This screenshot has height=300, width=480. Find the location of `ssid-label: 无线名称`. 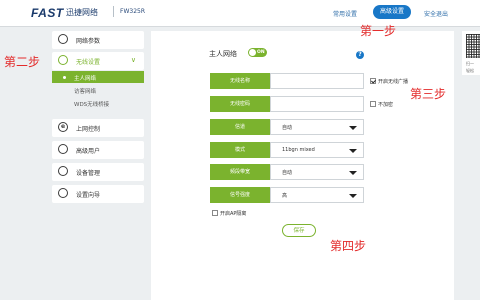

ssid-label: 无线名称 is located at coordinates (240, 81).